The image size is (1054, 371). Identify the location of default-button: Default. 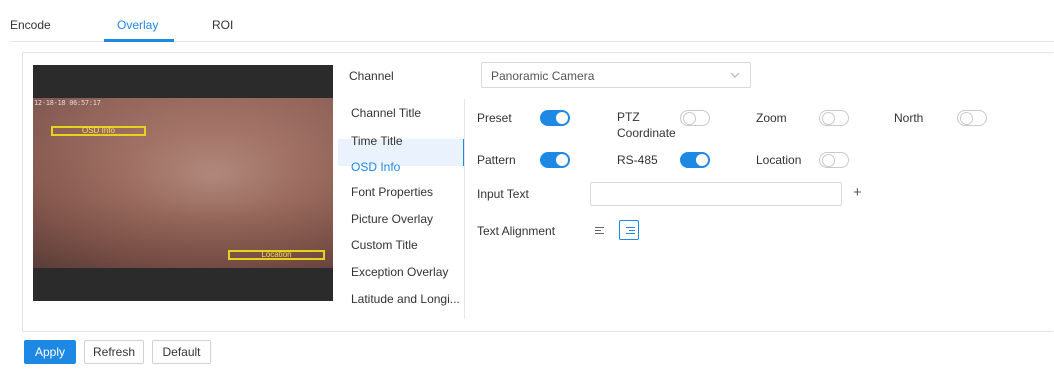
(181, 352).